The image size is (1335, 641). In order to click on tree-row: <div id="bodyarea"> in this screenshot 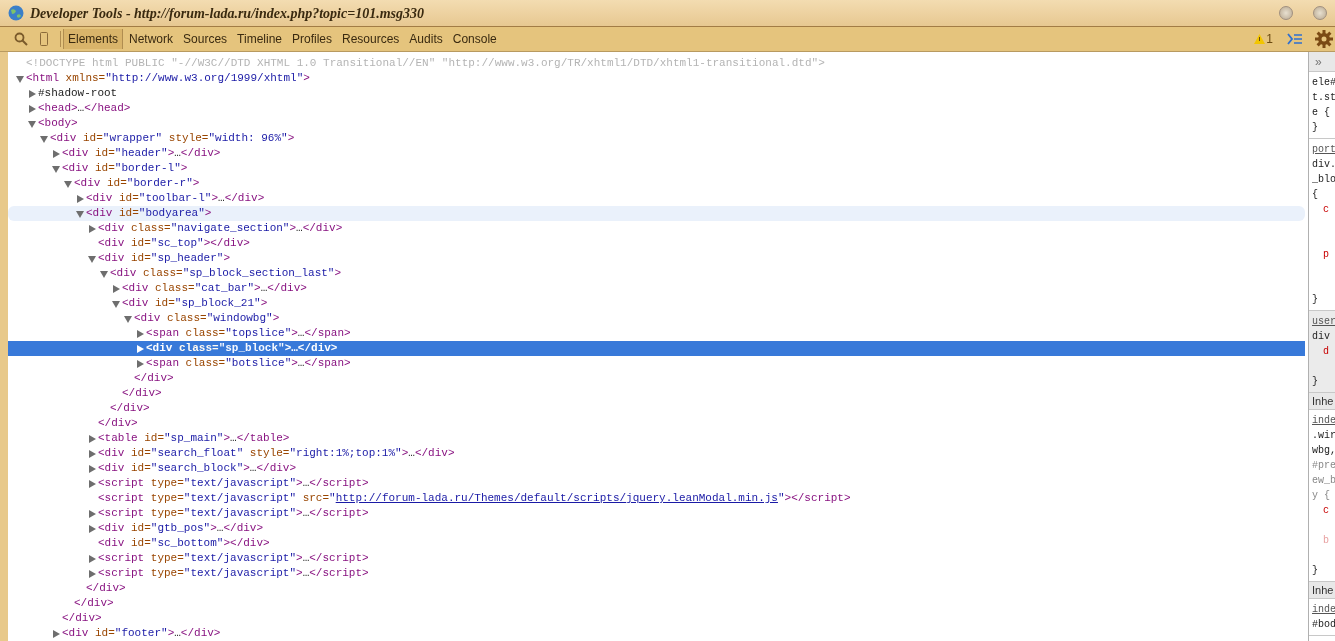, I will do `click(656, 213)`.